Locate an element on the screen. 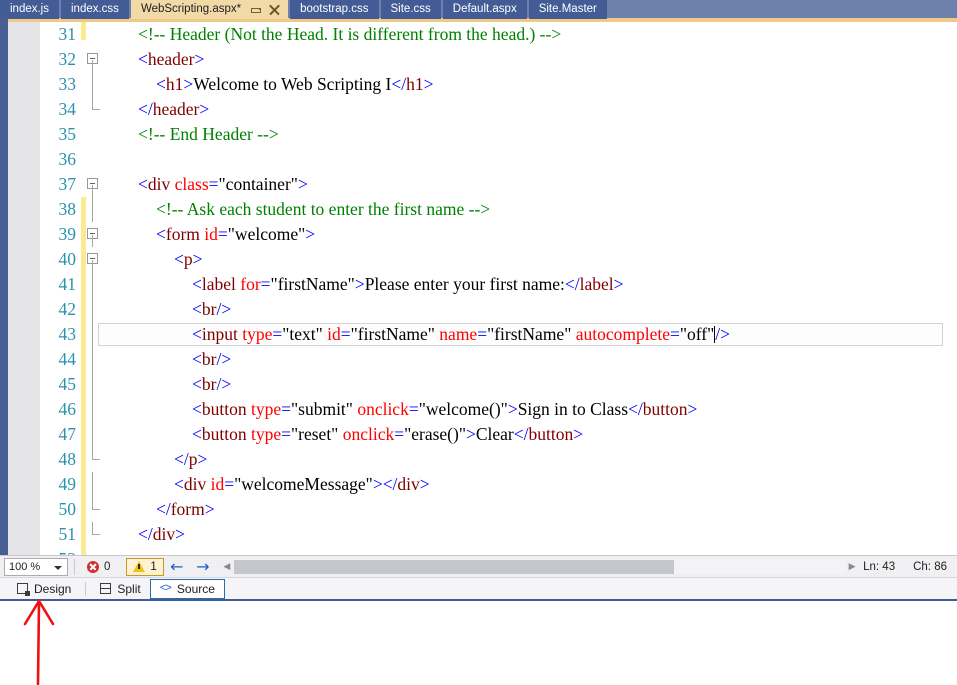  code-line: 44 <br/> is located at coordinates (478, 359).